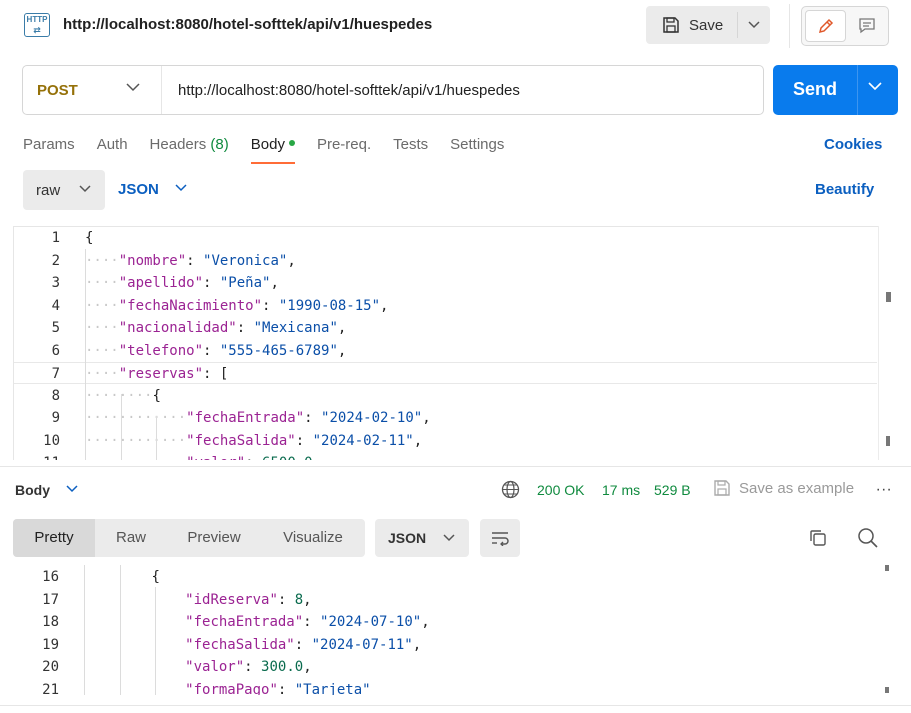  What do you see at coordinates (706, 25) in the screenshot?
I see `save-label: Save` at bounding box center [706, 25].